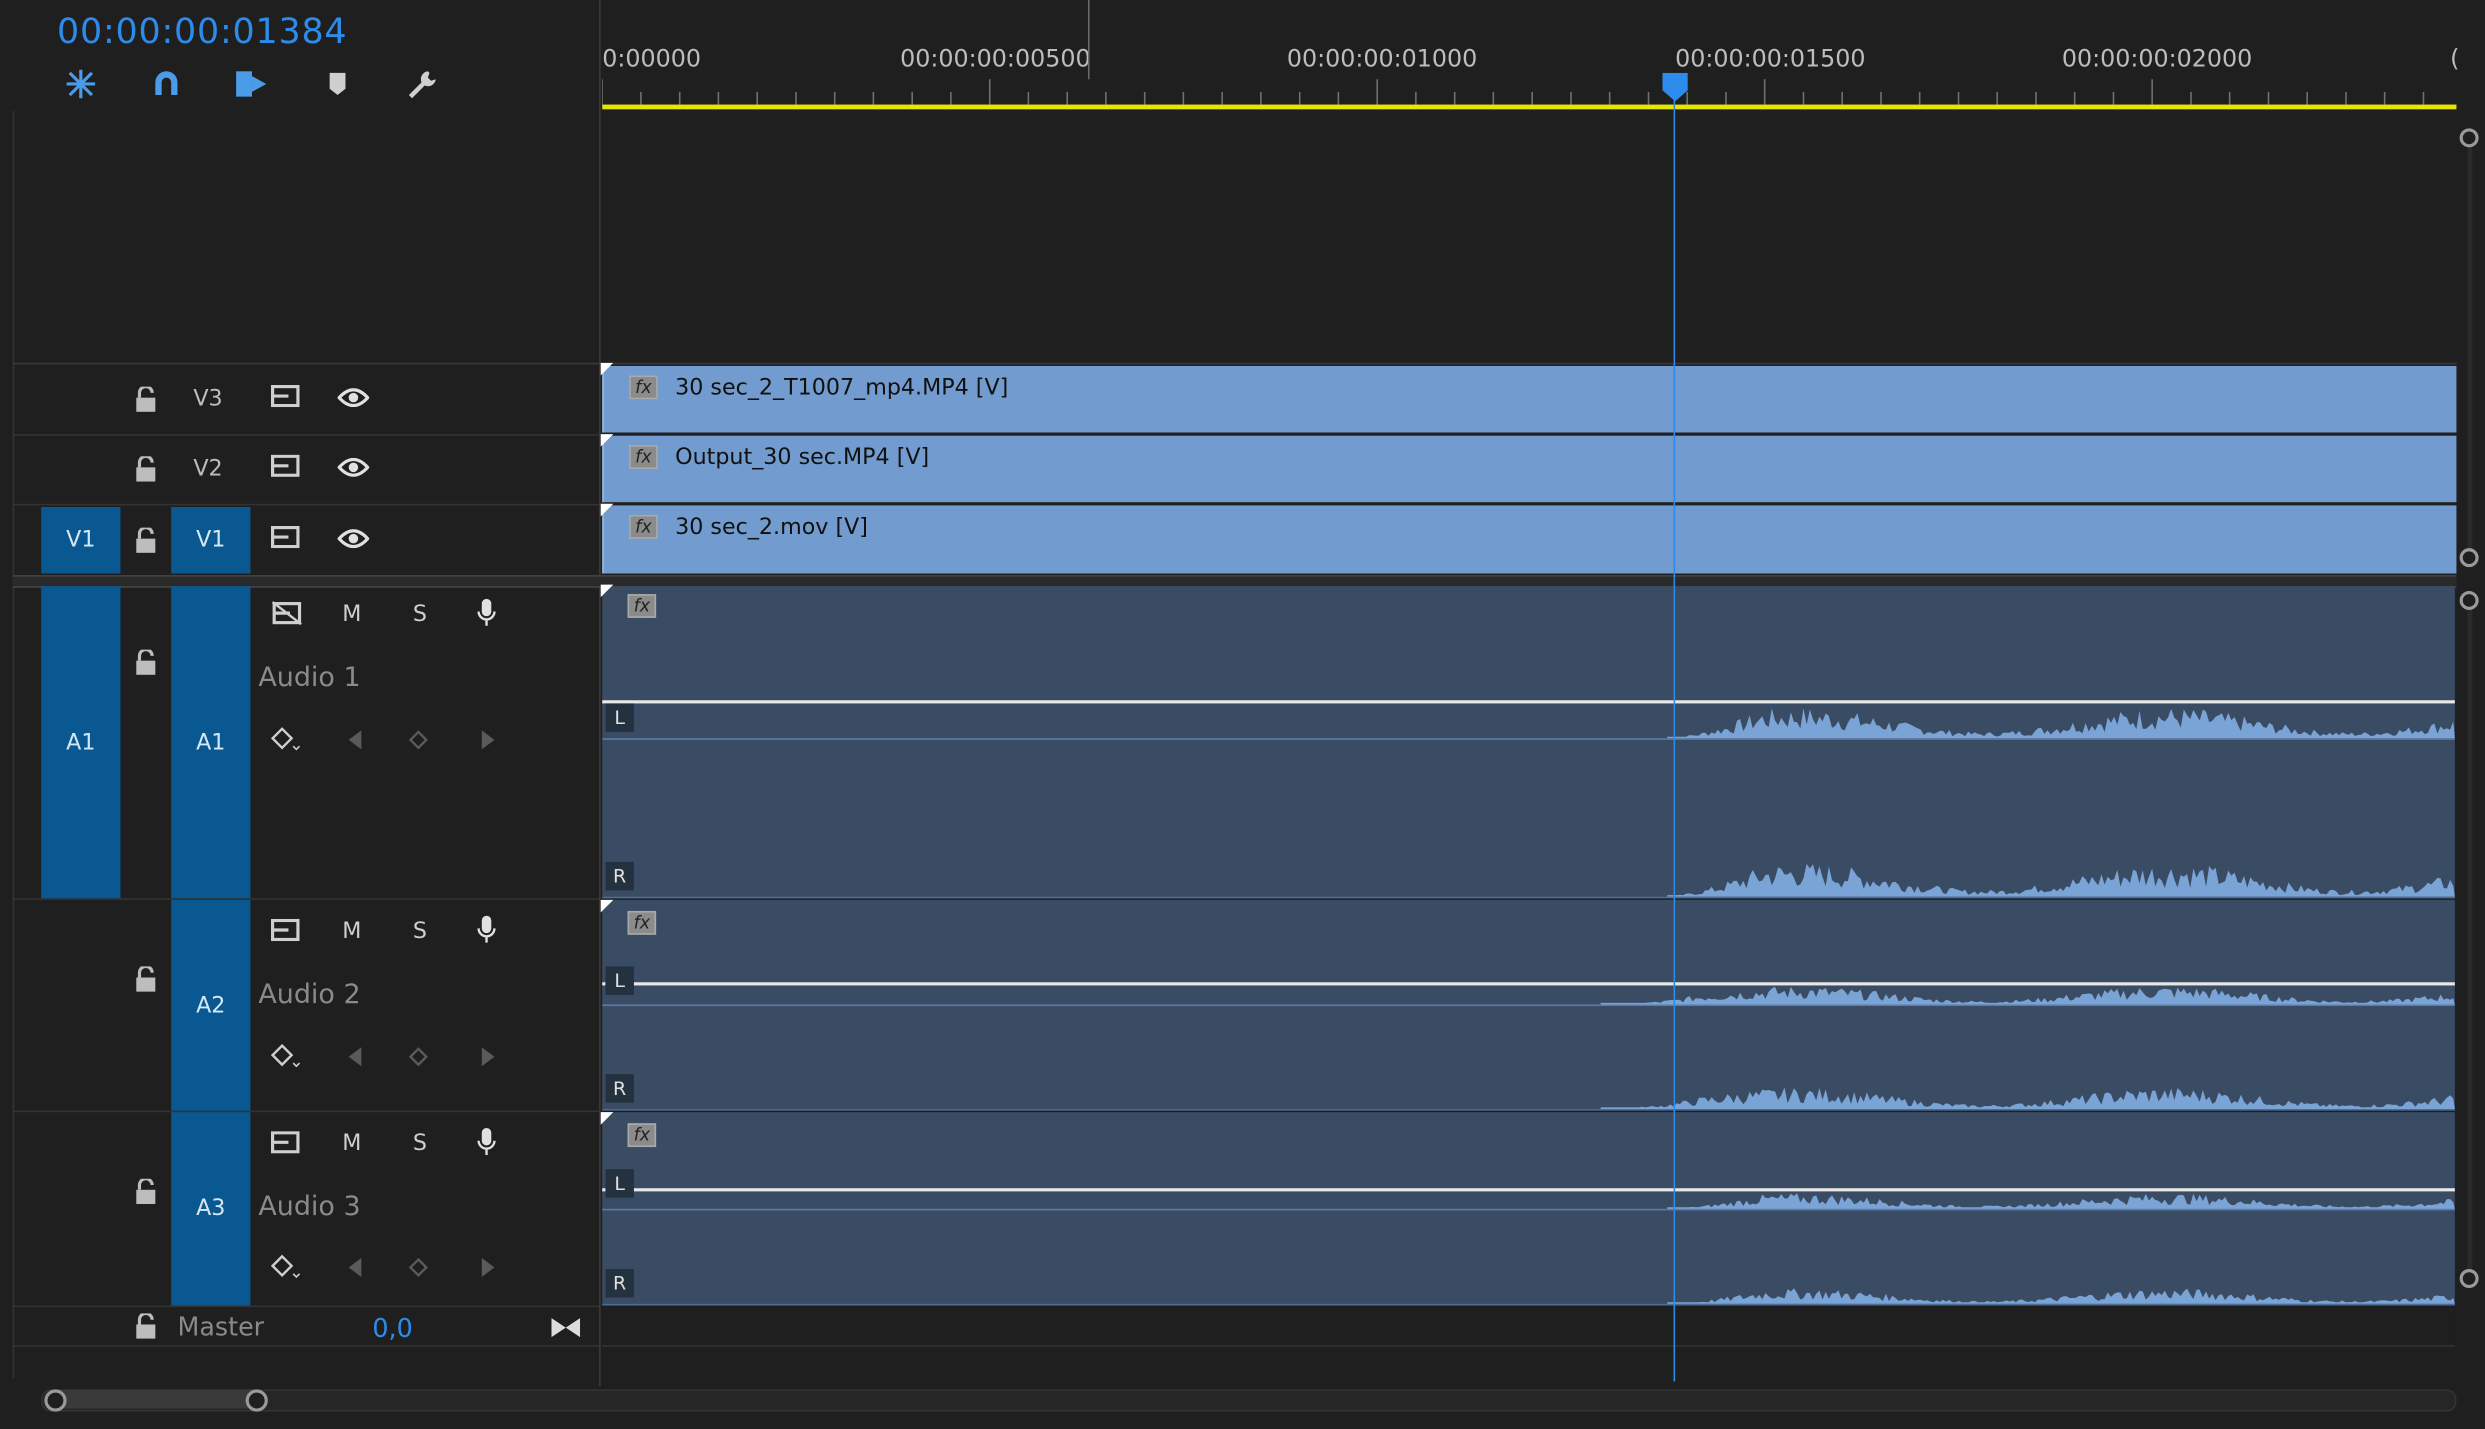 Image resolution: width=2485 pixels, height=1429 pixels. Describe the element at coordinates (306, 471) in the screenshot. I see `track-header-v2: V2` at that location.